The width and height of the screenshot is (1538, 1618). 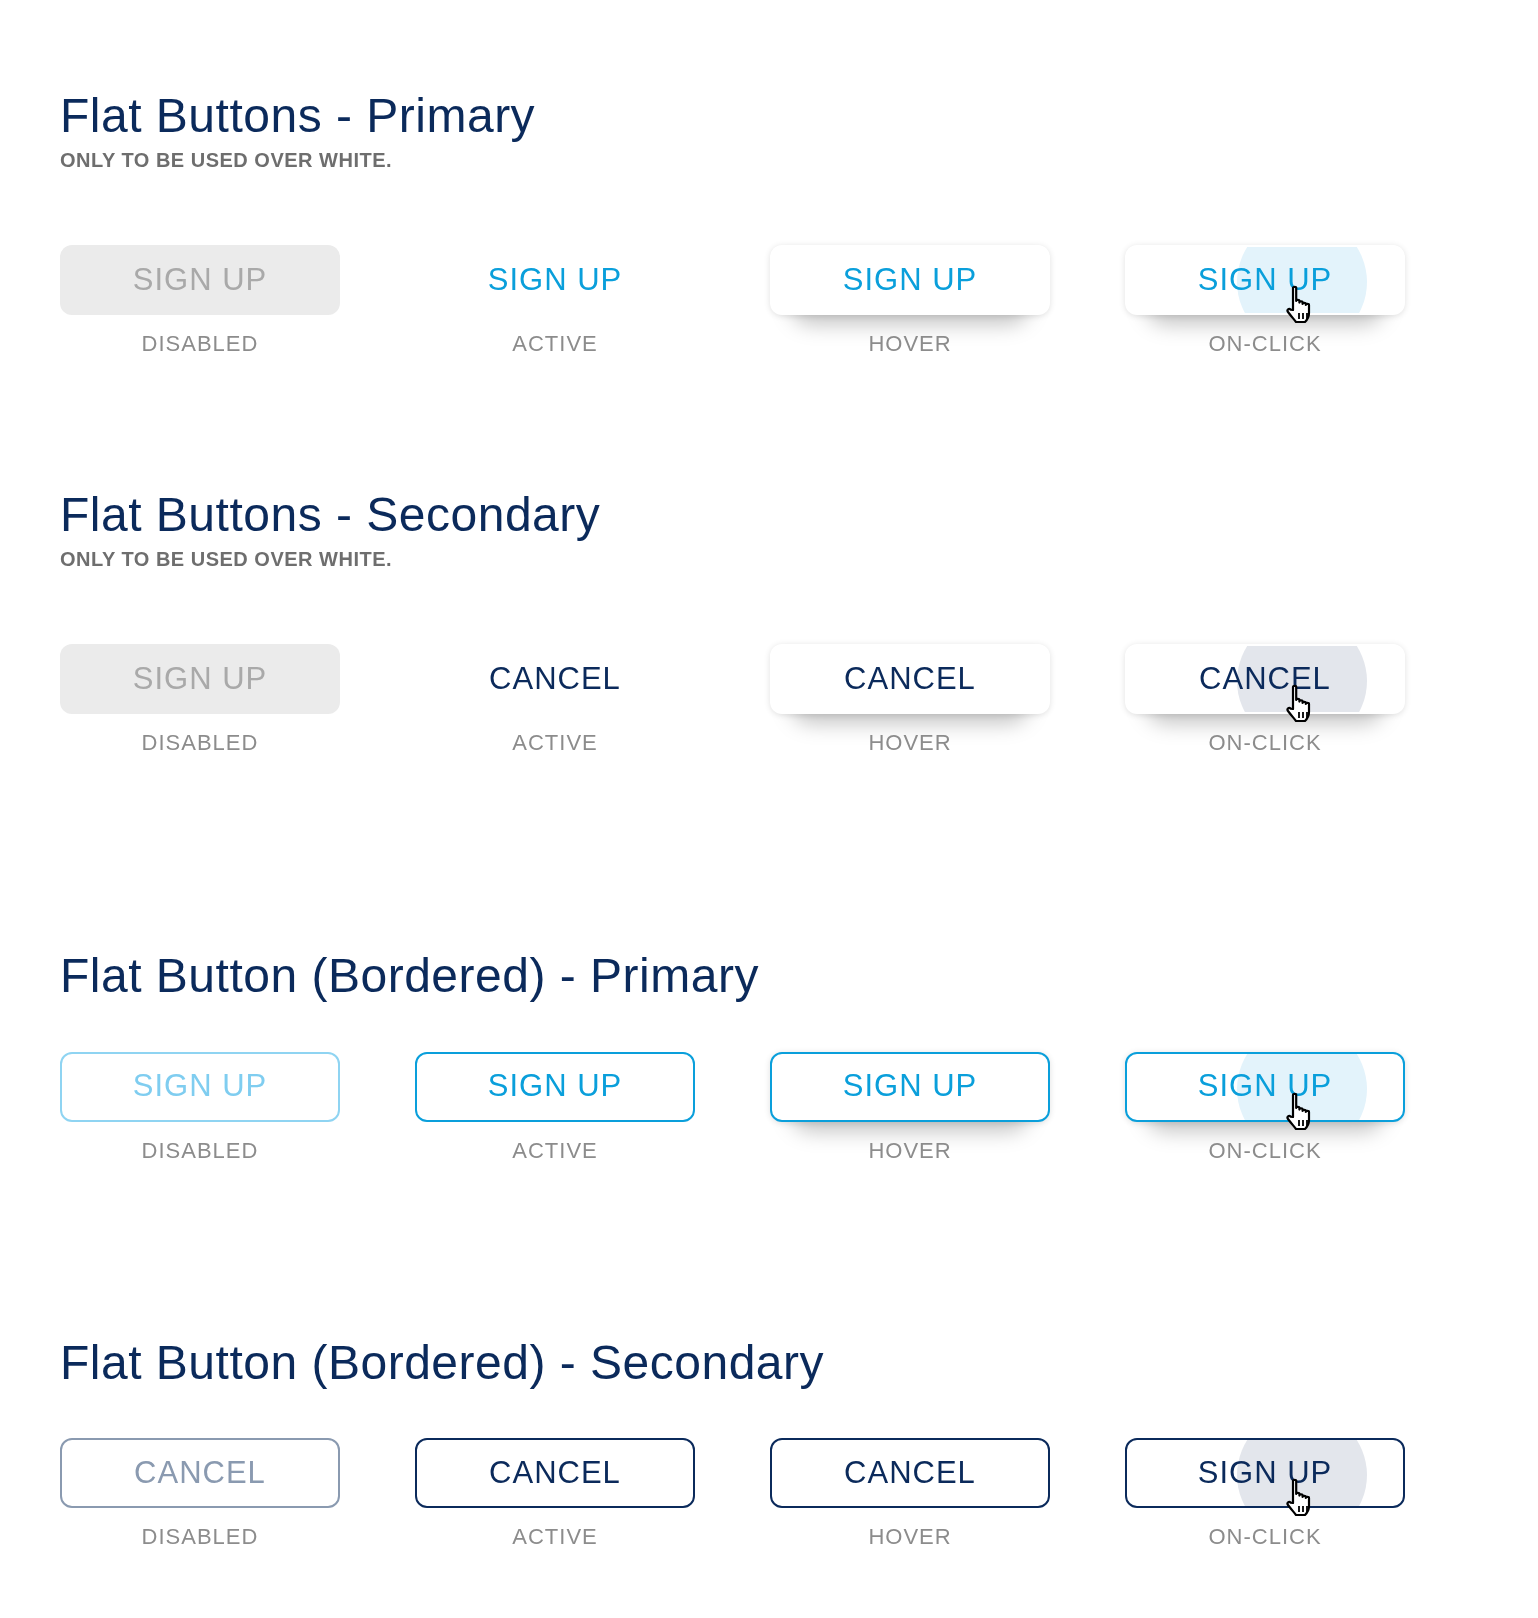 I want to click on section-title: Flat Button (Bordered) - Primary, so click(x=410, y=976).